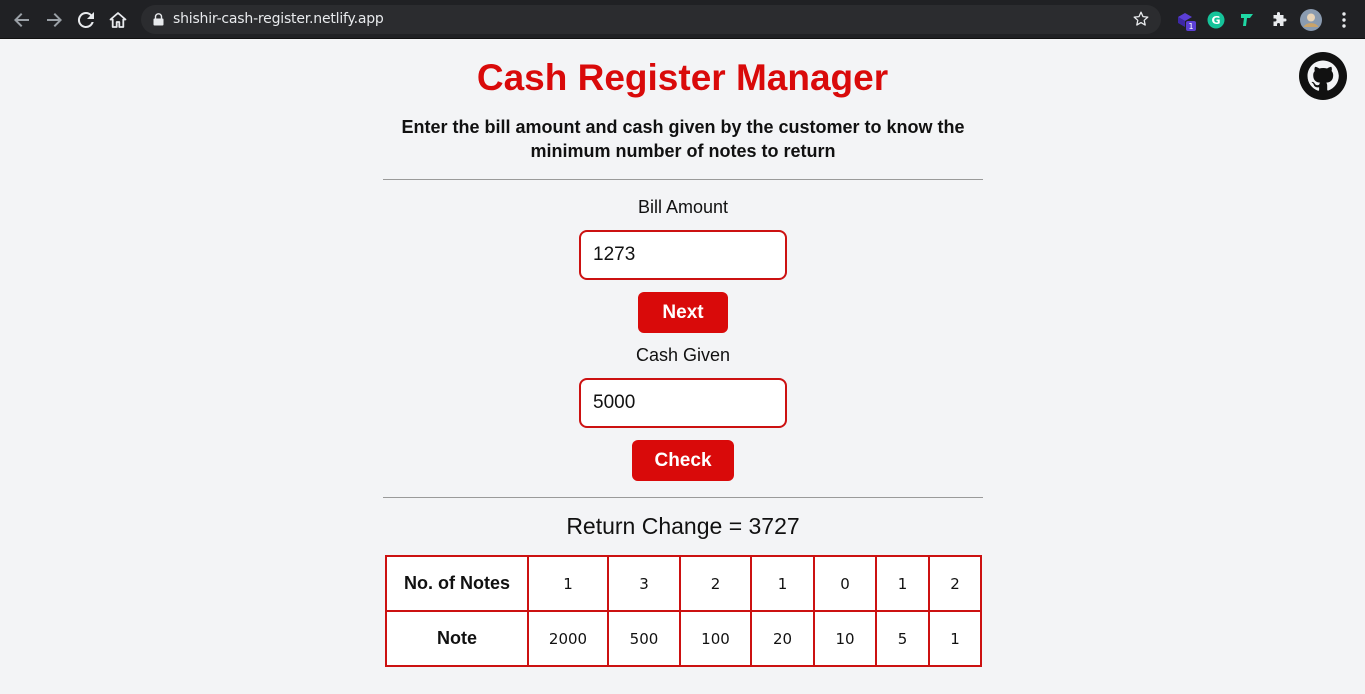  I want to click on table-row-notes: Note 2000 500 100 20 10 5 1, so click(683, 638).